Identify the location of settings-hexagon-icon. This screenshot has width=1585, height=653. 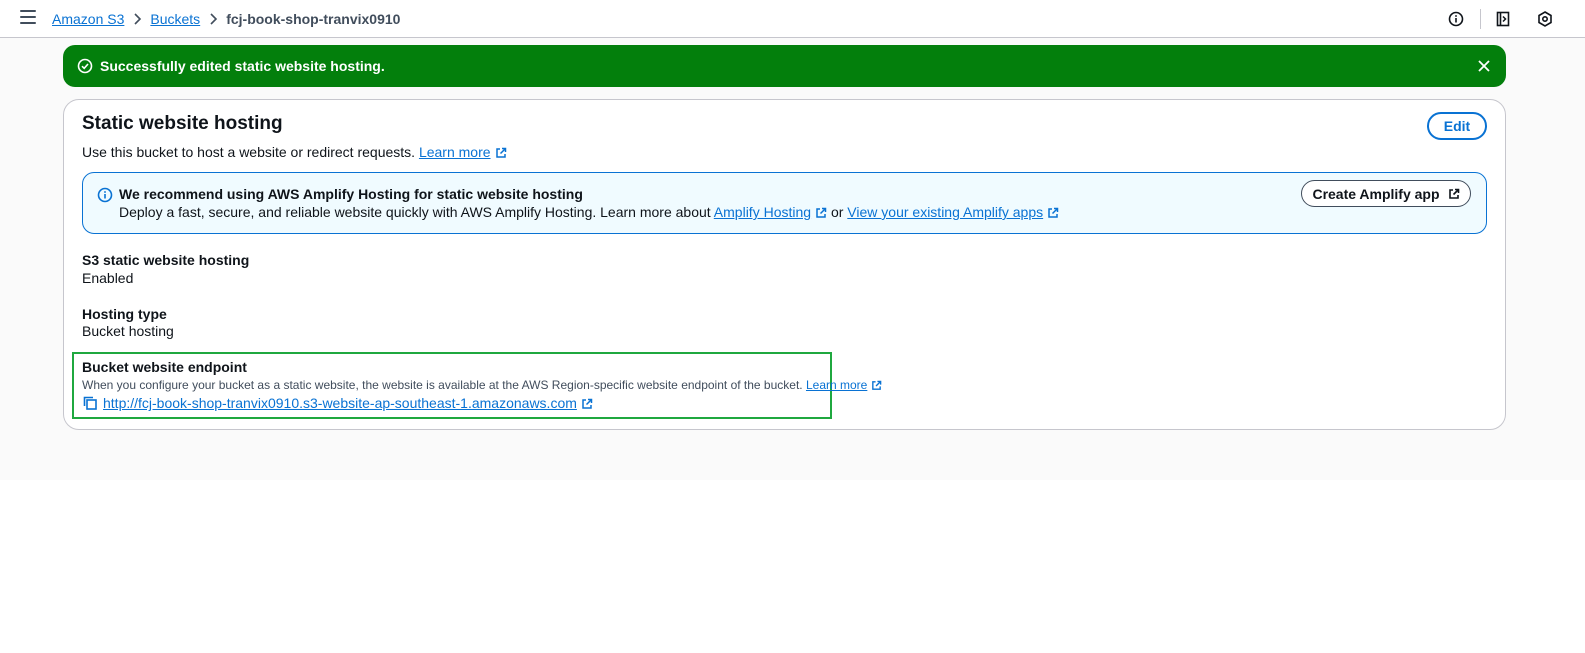
(1545, 19).